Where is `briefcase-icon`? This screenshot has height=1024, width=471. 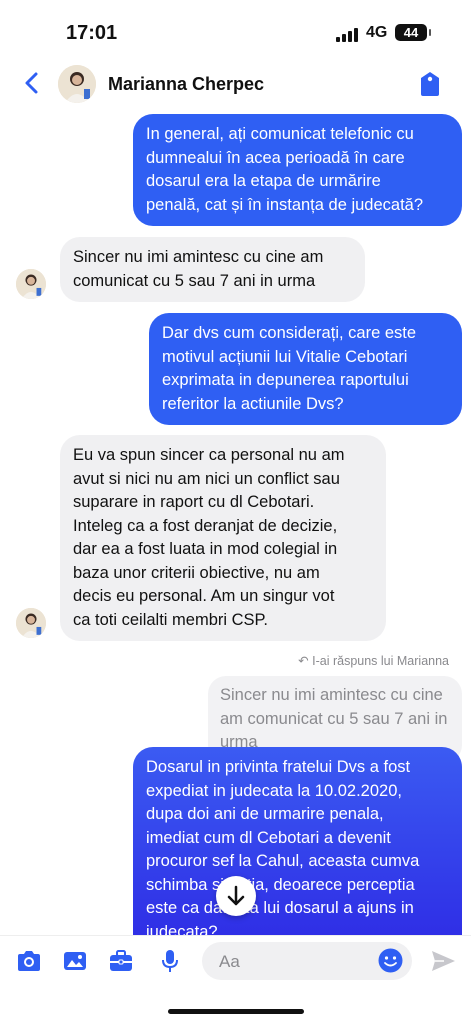 briefcase-icon is located at coordinates (121, 960).